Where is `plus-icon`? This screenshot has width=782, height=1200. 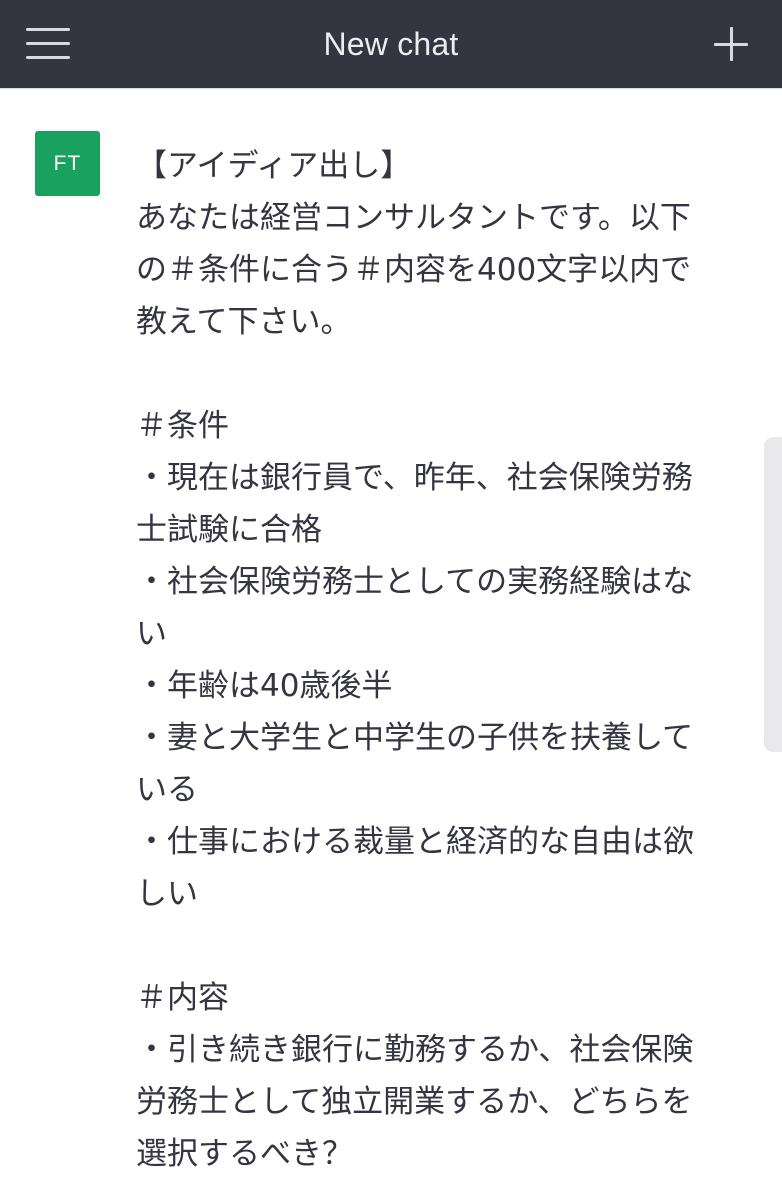 plus-icon is located at coordinates (731, 44).